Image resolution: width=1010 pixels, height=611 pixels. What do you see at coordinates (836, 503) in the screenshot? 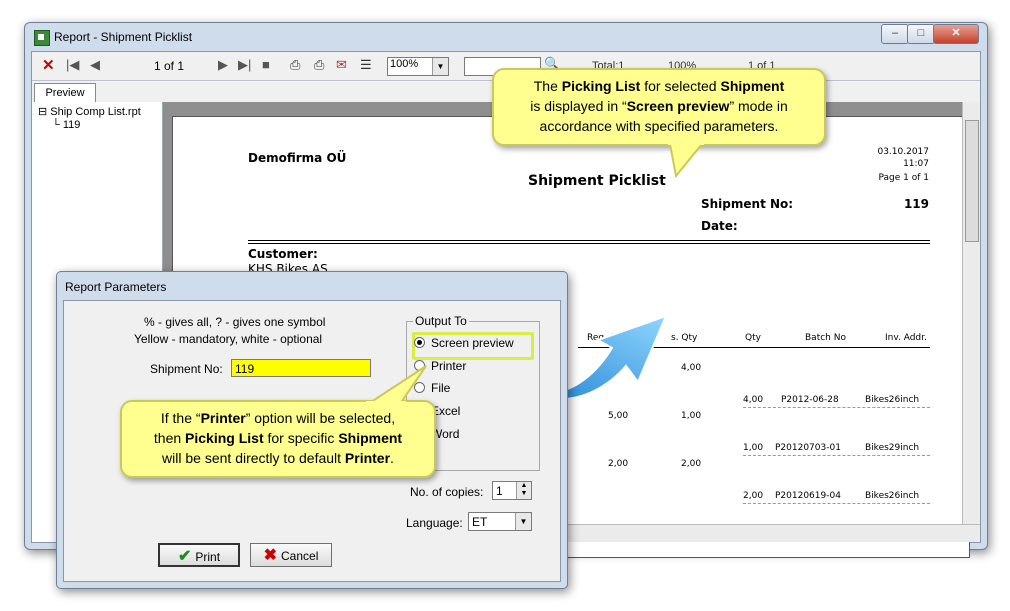
I see `row-6-separator` at bounding box center [836, 503].